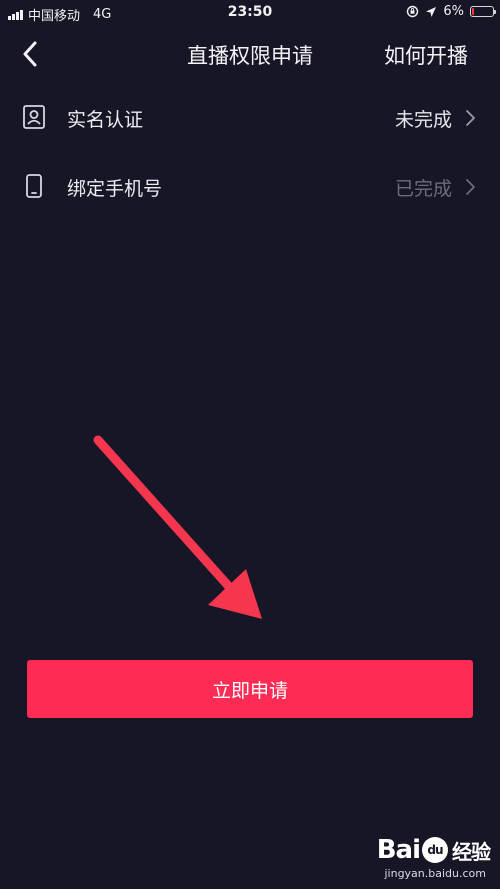  I want to click on list-item-status: 未完成, so click(423, 120).